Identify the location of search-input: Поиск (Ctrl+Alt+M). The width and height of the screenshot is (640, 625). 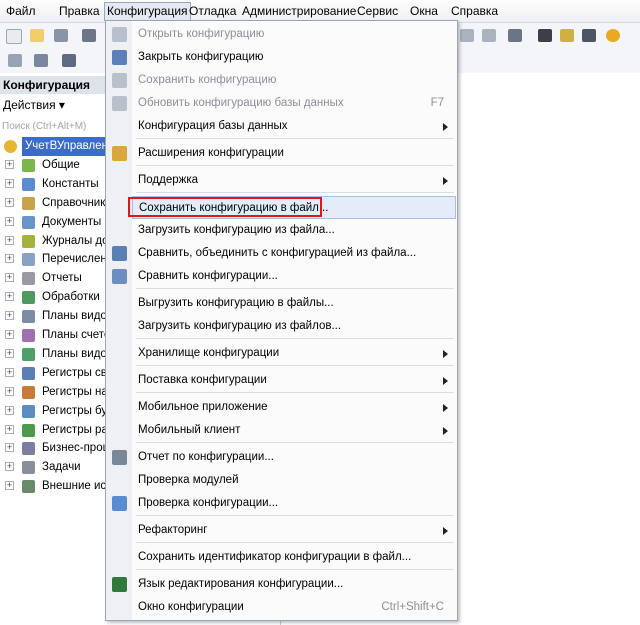
(56, 127).